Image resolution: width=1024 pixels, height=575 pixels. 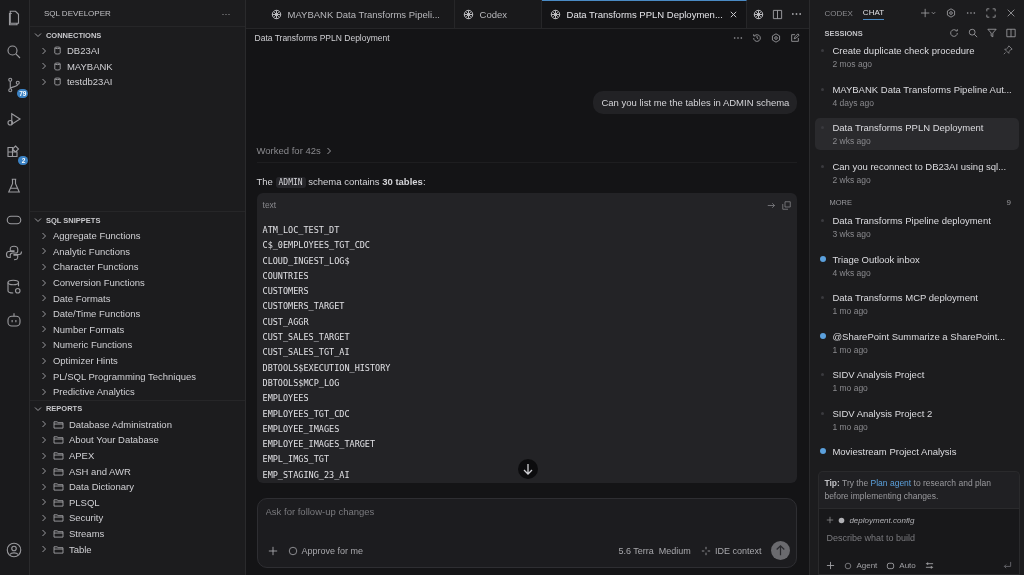 What do you see at coordinates (137, 313) in the screenshot?
I see `tree-item: Date/Time Functions` at bounding box center [137, 313].